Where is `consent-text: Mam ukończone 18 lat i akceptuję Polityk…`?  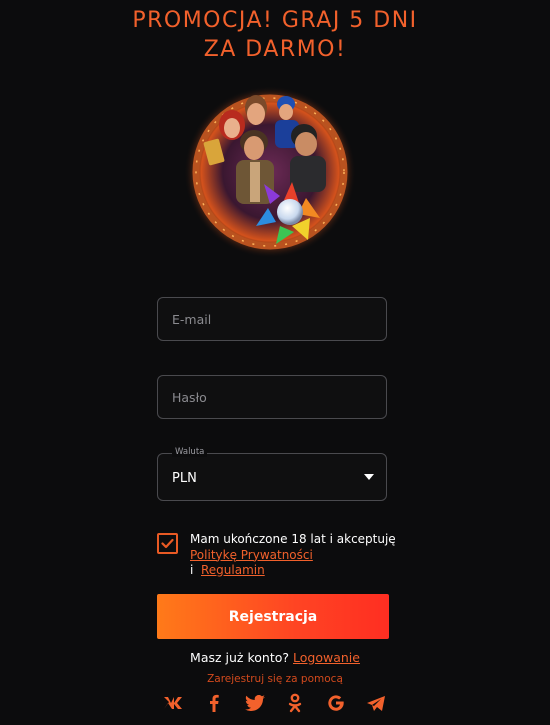
consent-text: Mam ukończone 18 lat i akceptuję Polityk… is located at coordinates (300, 555).